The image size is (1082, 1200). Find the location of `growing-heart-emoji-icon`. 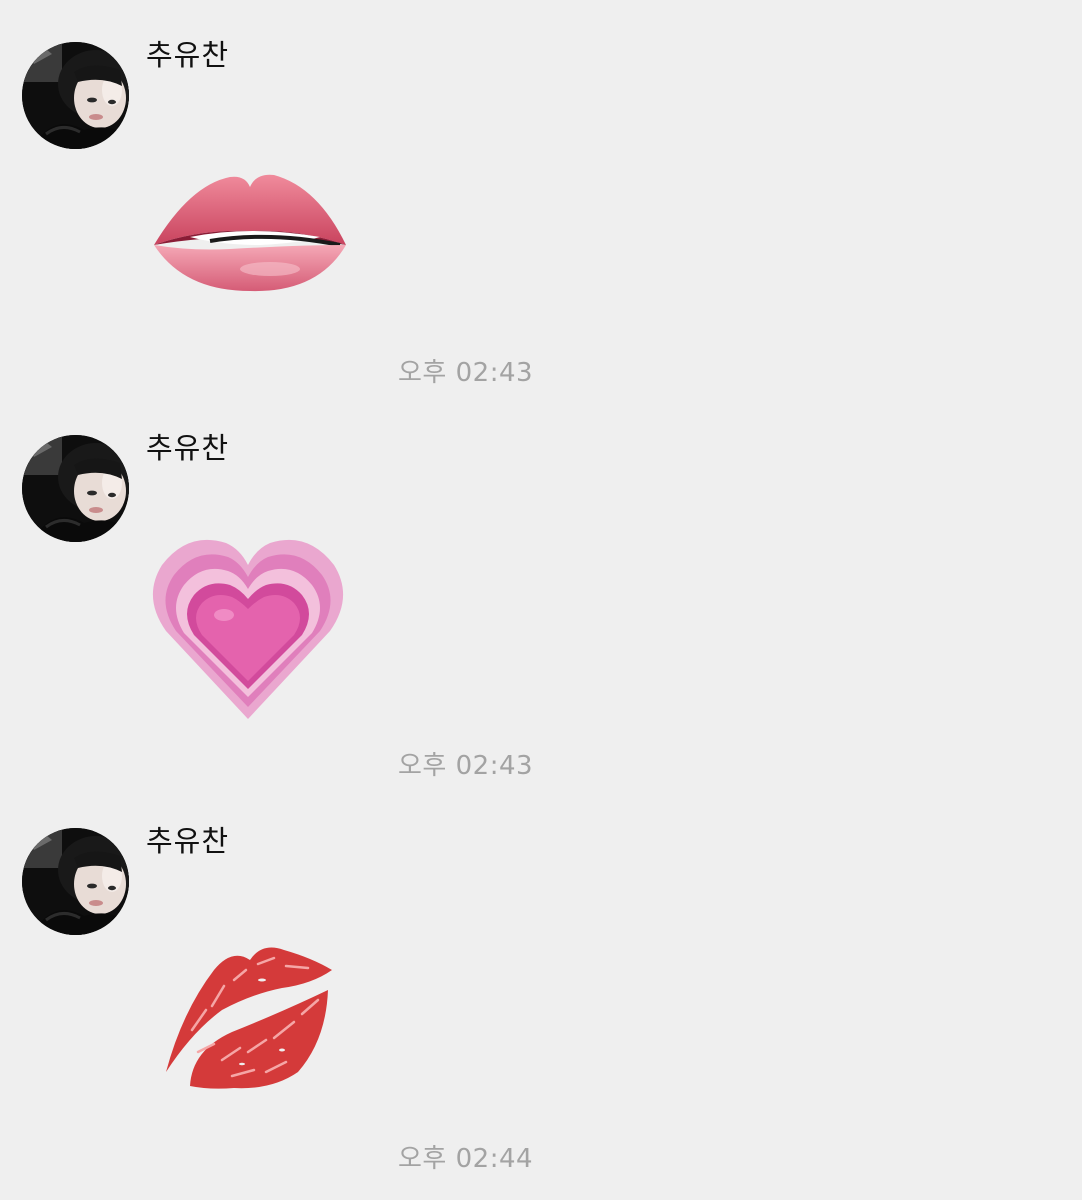

growing-heart-emoji-icon is located at coordinates (248, 628).